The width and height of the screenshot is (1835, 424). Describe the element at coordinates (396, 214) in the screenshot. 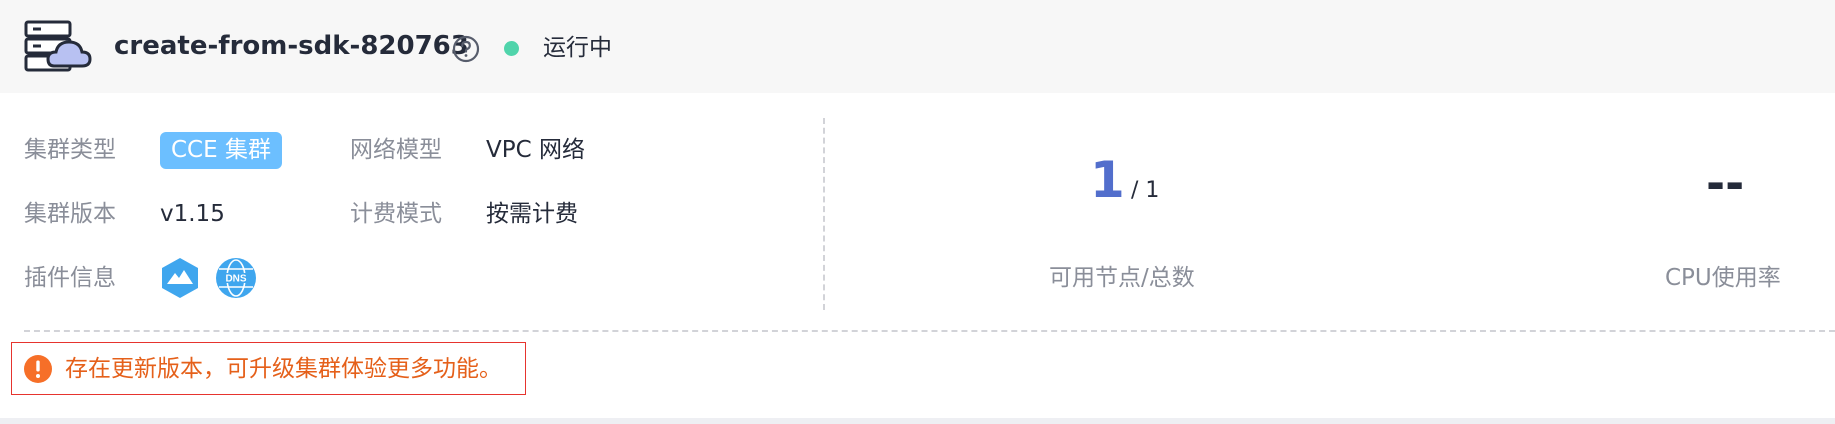

I see `billing-mode-label: 计费模式` at that location.